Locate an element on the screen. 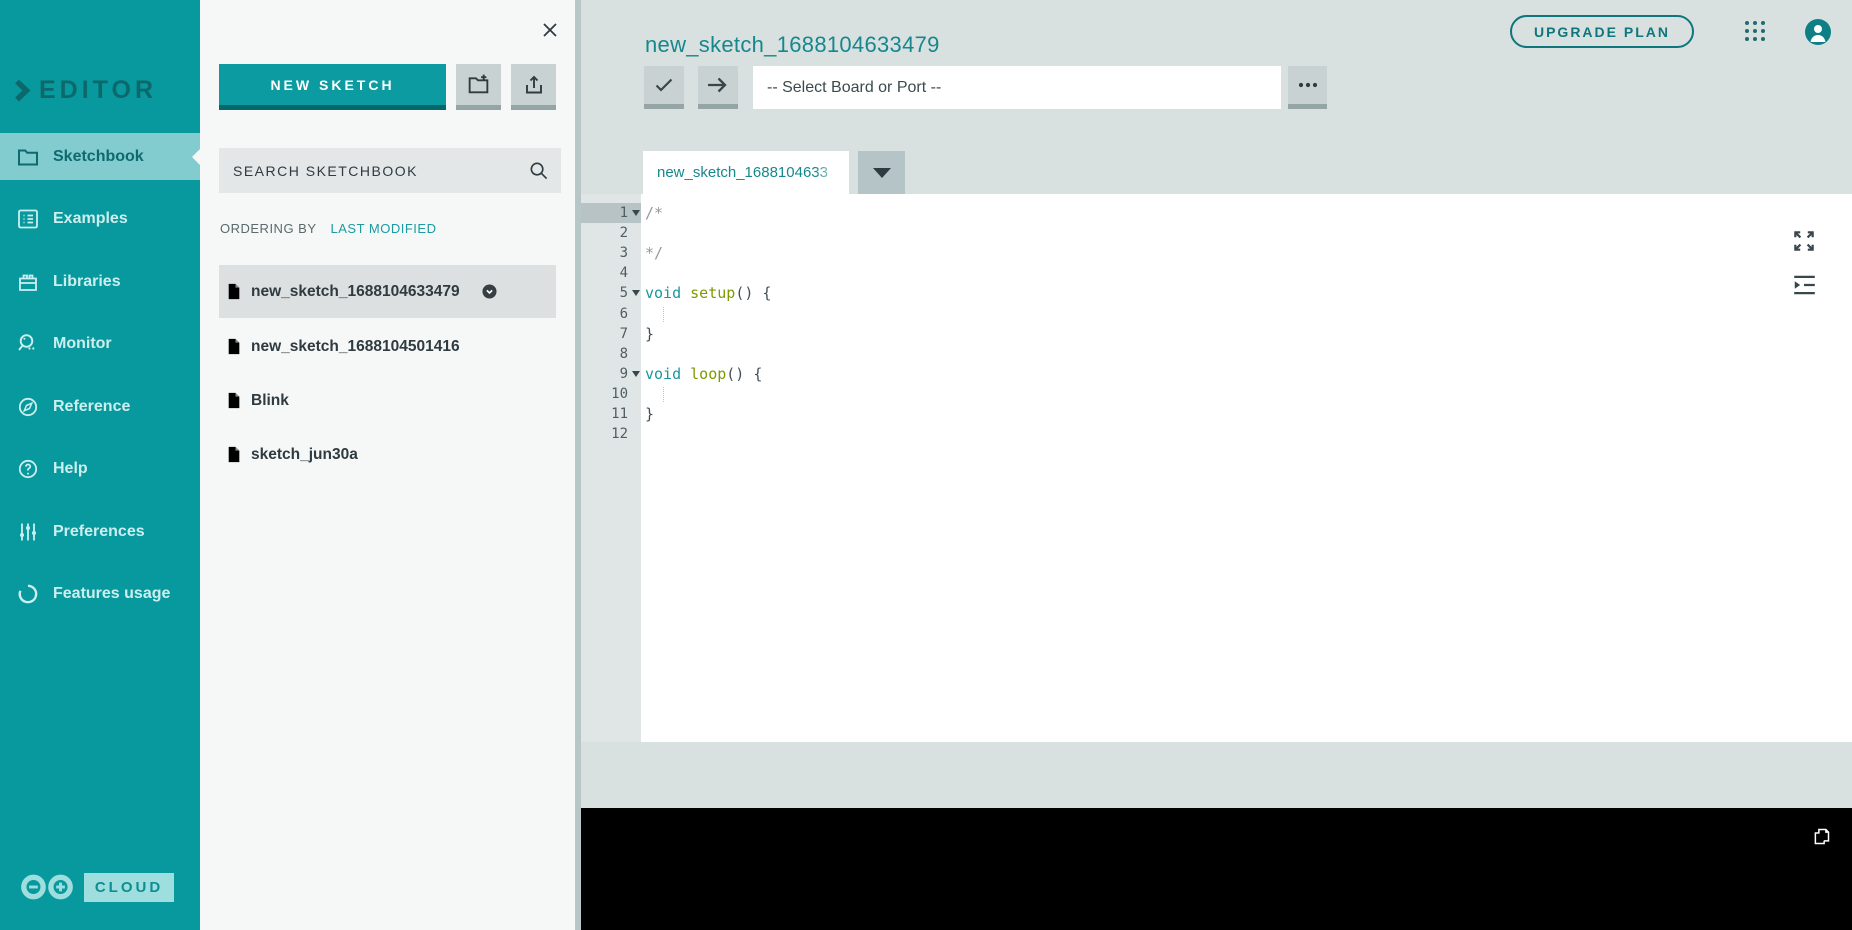 This screenshot has height=930, width=1852. sketch-row: new_sketch_1688104501416 is located at coordinates (387, 346).